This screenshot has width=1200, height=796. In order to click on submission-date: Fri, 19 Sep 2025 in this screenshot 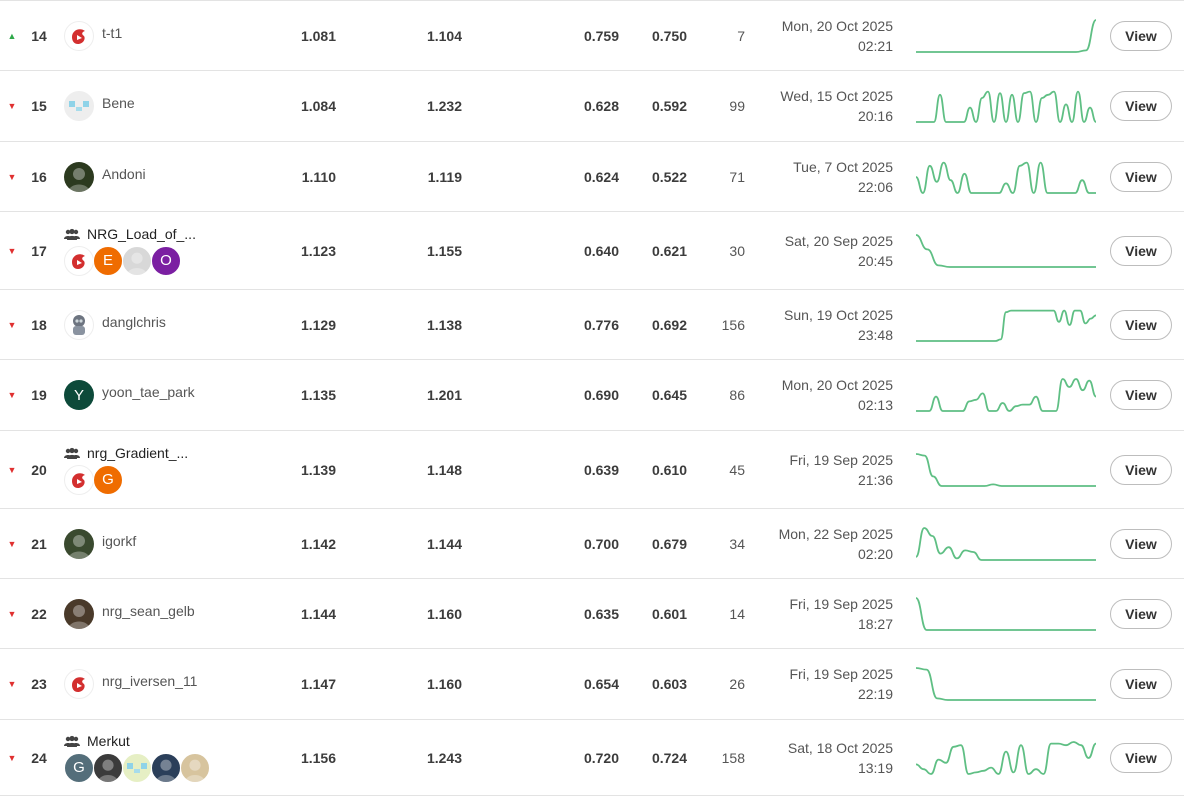, I will do `click(841, 674)`.